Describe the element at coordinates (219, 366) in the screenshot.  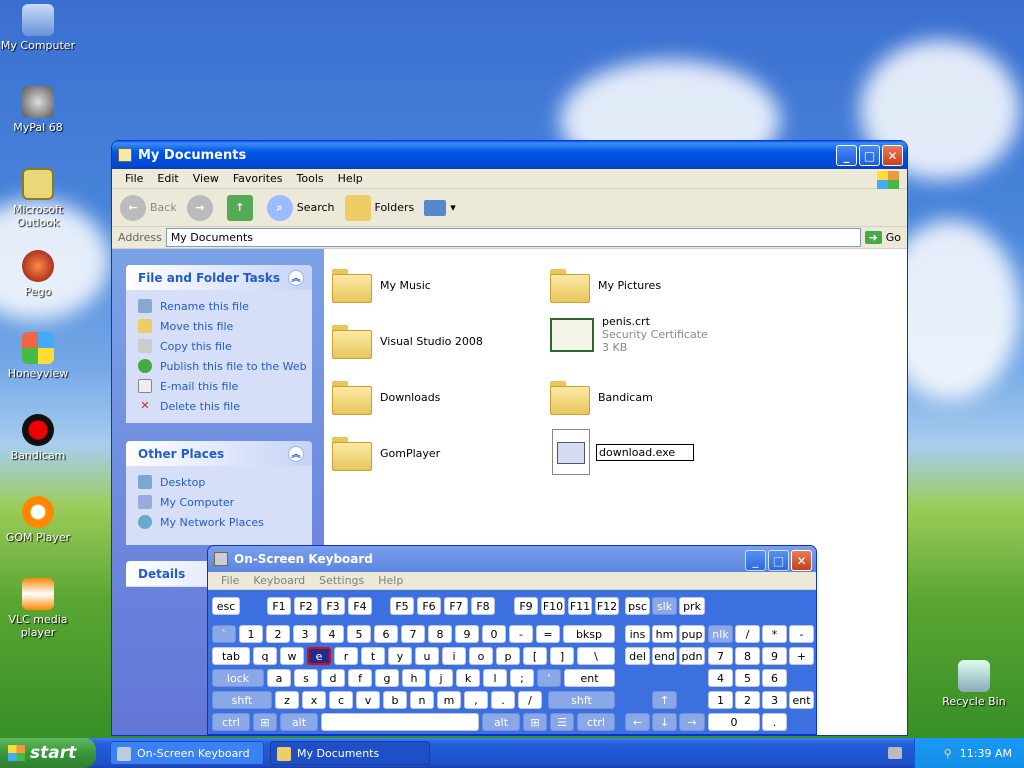
I see `task-publish: Publish this file to the Web` at that location.